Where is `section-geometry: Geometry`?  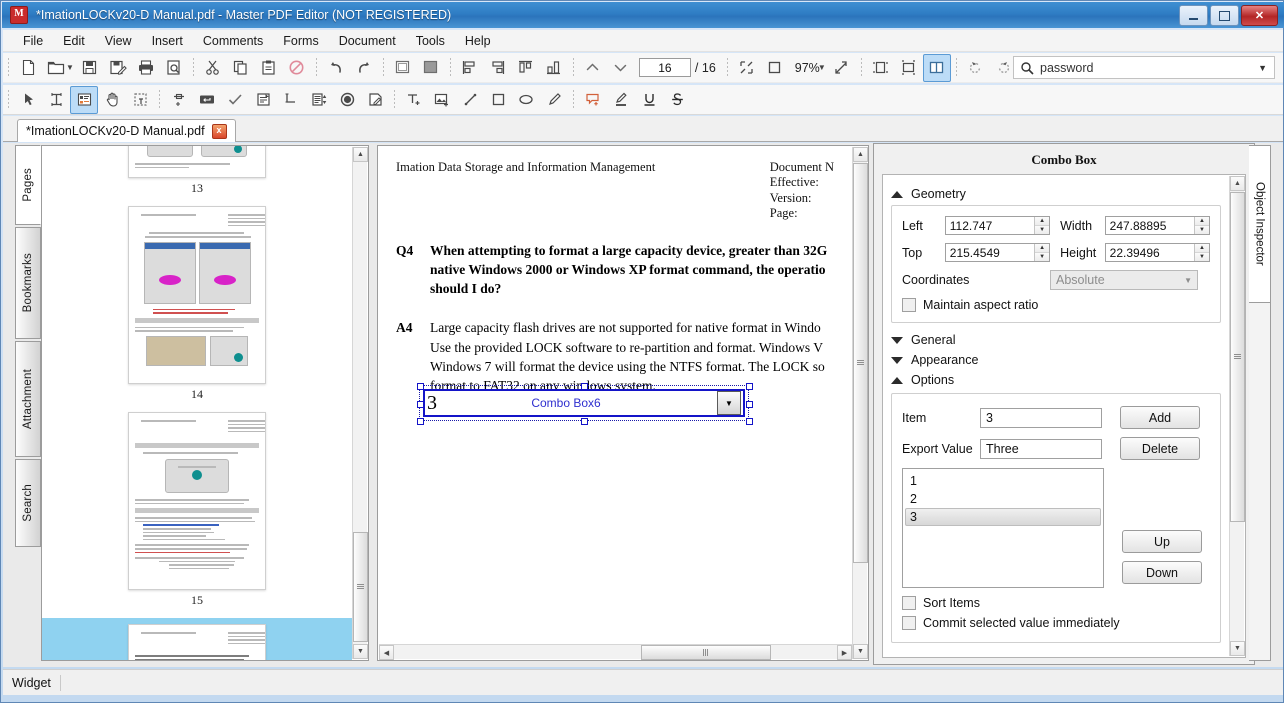
section-geometry: Geometry is located at coordinates (1056, 194).